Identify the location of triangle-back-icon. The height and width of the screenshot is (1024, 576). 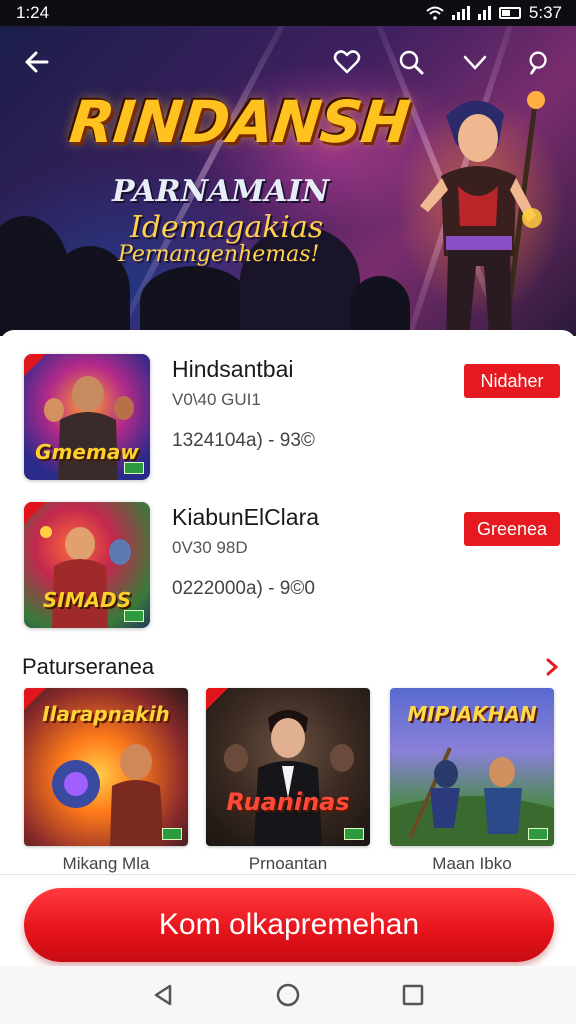
(162, 995).